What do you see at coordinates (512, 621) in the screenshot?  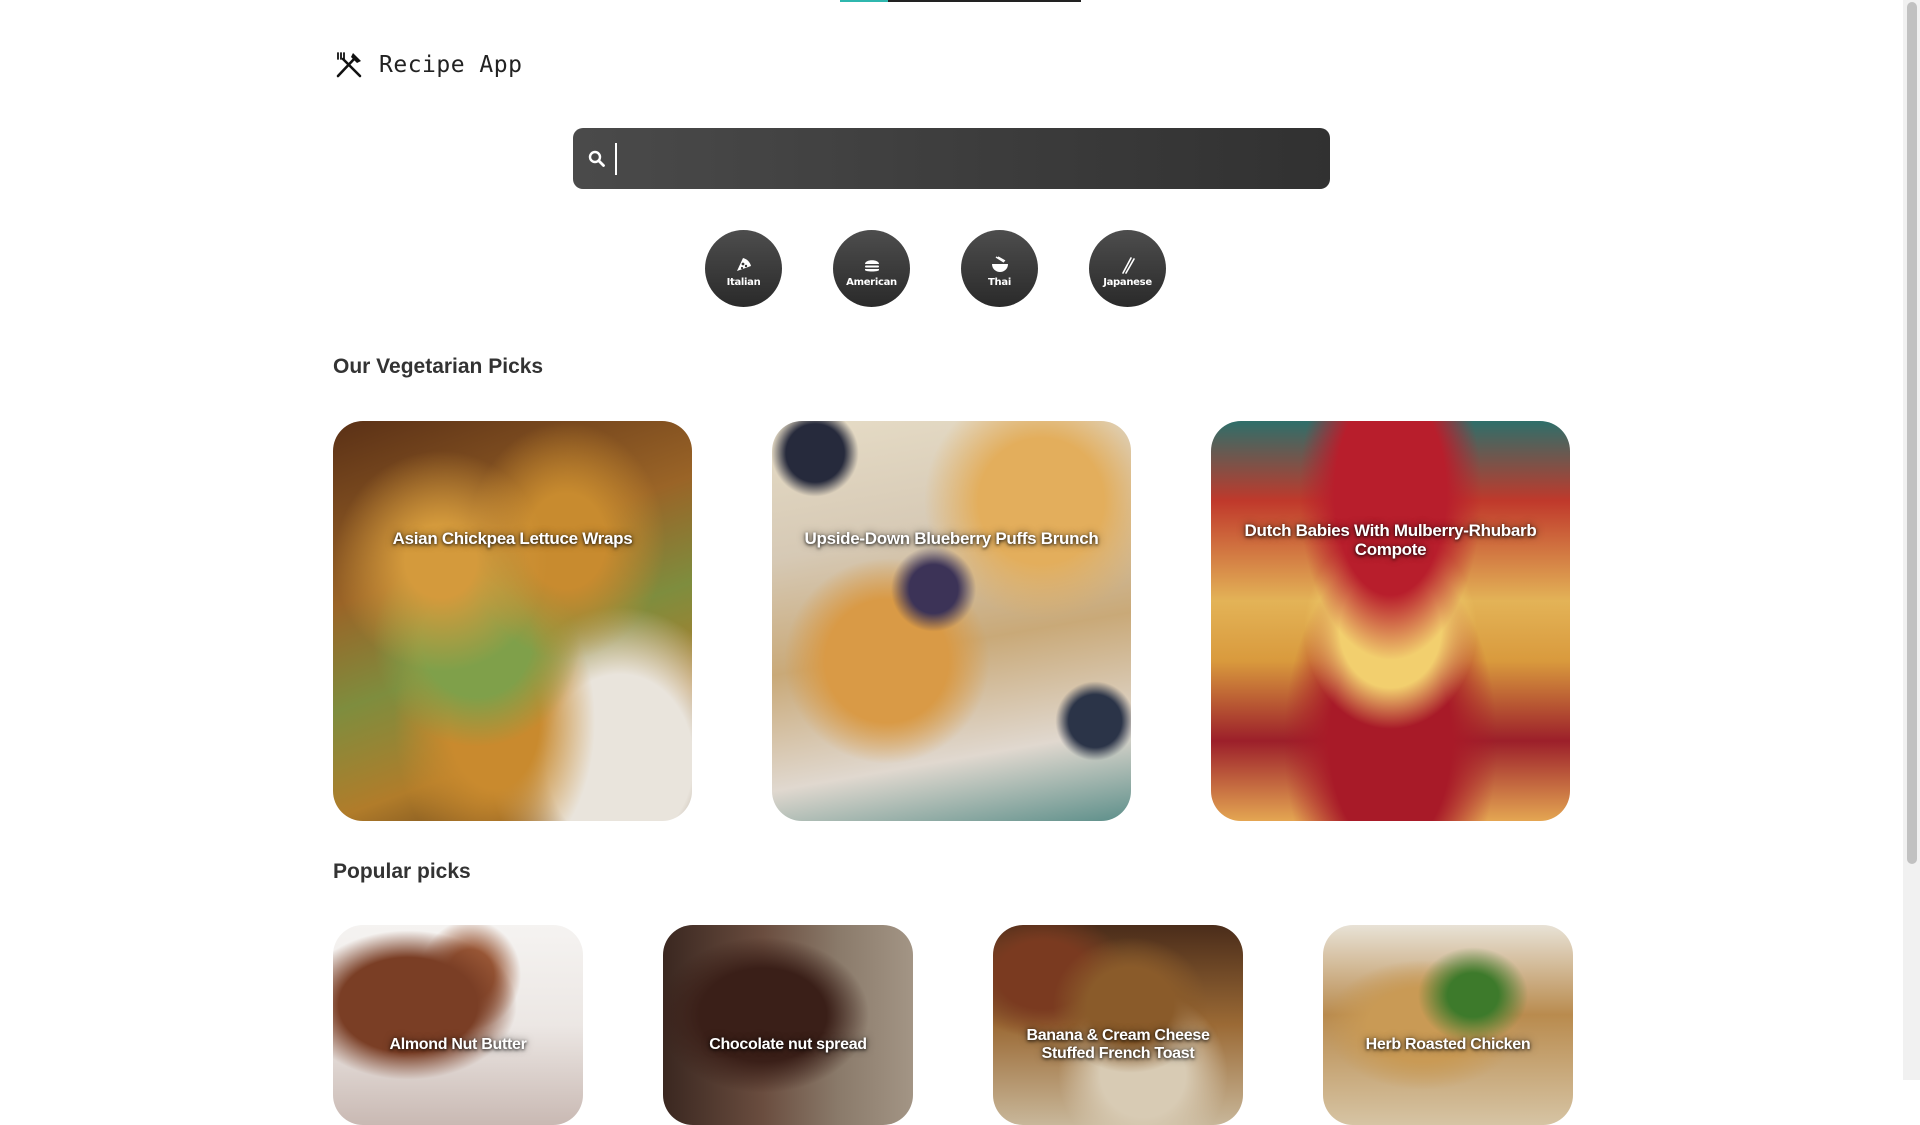 I see `recipe-card: Asian Chickpea Lettuce Wraps` at bounding box center [512, 621].